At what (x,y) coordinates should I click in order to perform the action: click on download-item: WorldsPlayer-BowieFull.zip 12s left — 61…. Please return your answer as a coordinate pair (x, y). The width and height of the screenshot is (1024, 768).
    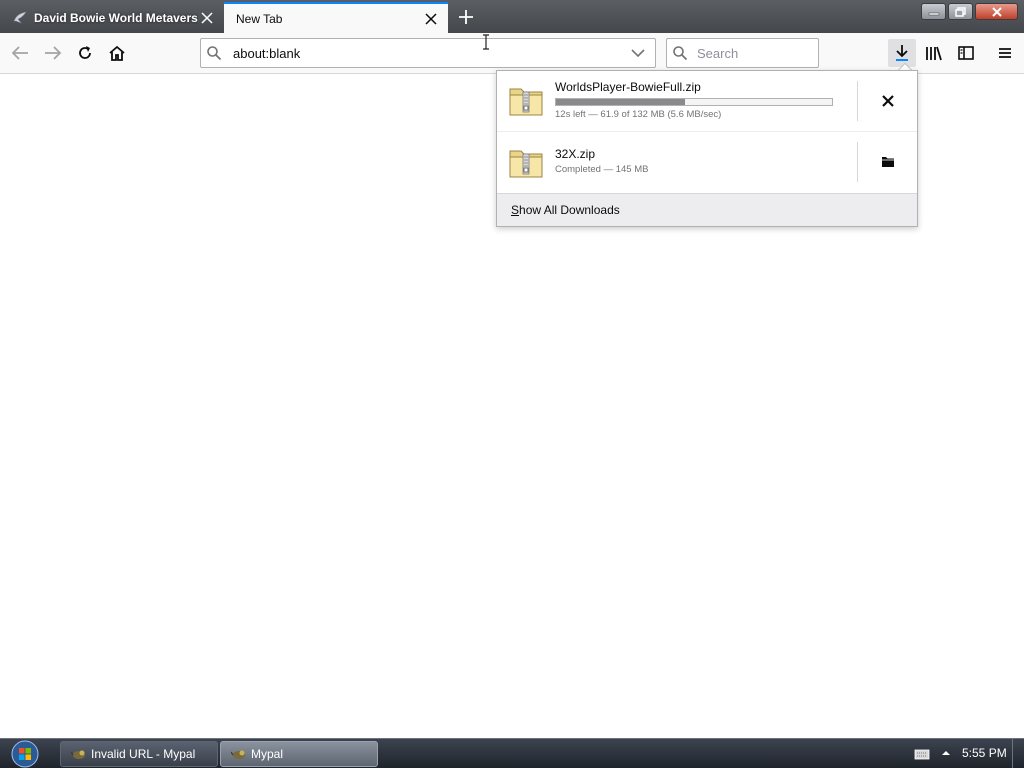
    Looking at the image, I should click on (707, 101).